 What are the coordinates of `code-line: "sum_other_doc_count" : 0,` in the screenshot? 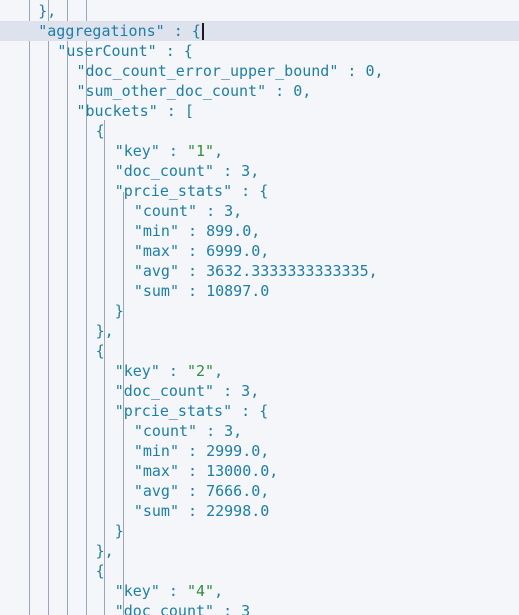 It's located at (259, 91).